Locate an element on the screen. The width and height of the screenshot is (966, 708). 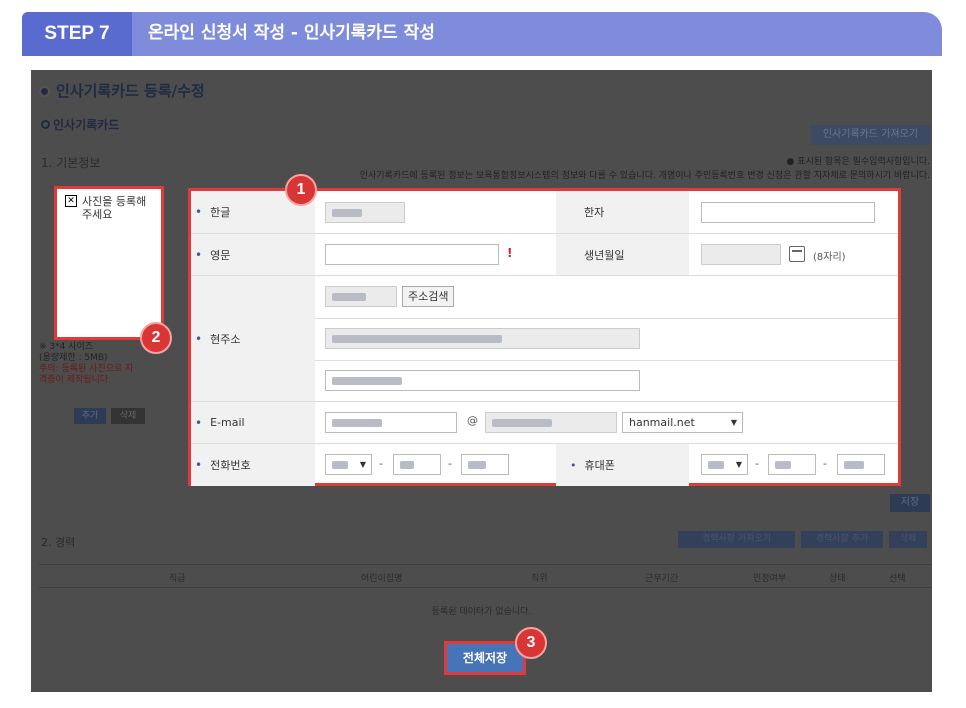
mobile-label: • 휴대폰 is located at coordinates (622, 465).